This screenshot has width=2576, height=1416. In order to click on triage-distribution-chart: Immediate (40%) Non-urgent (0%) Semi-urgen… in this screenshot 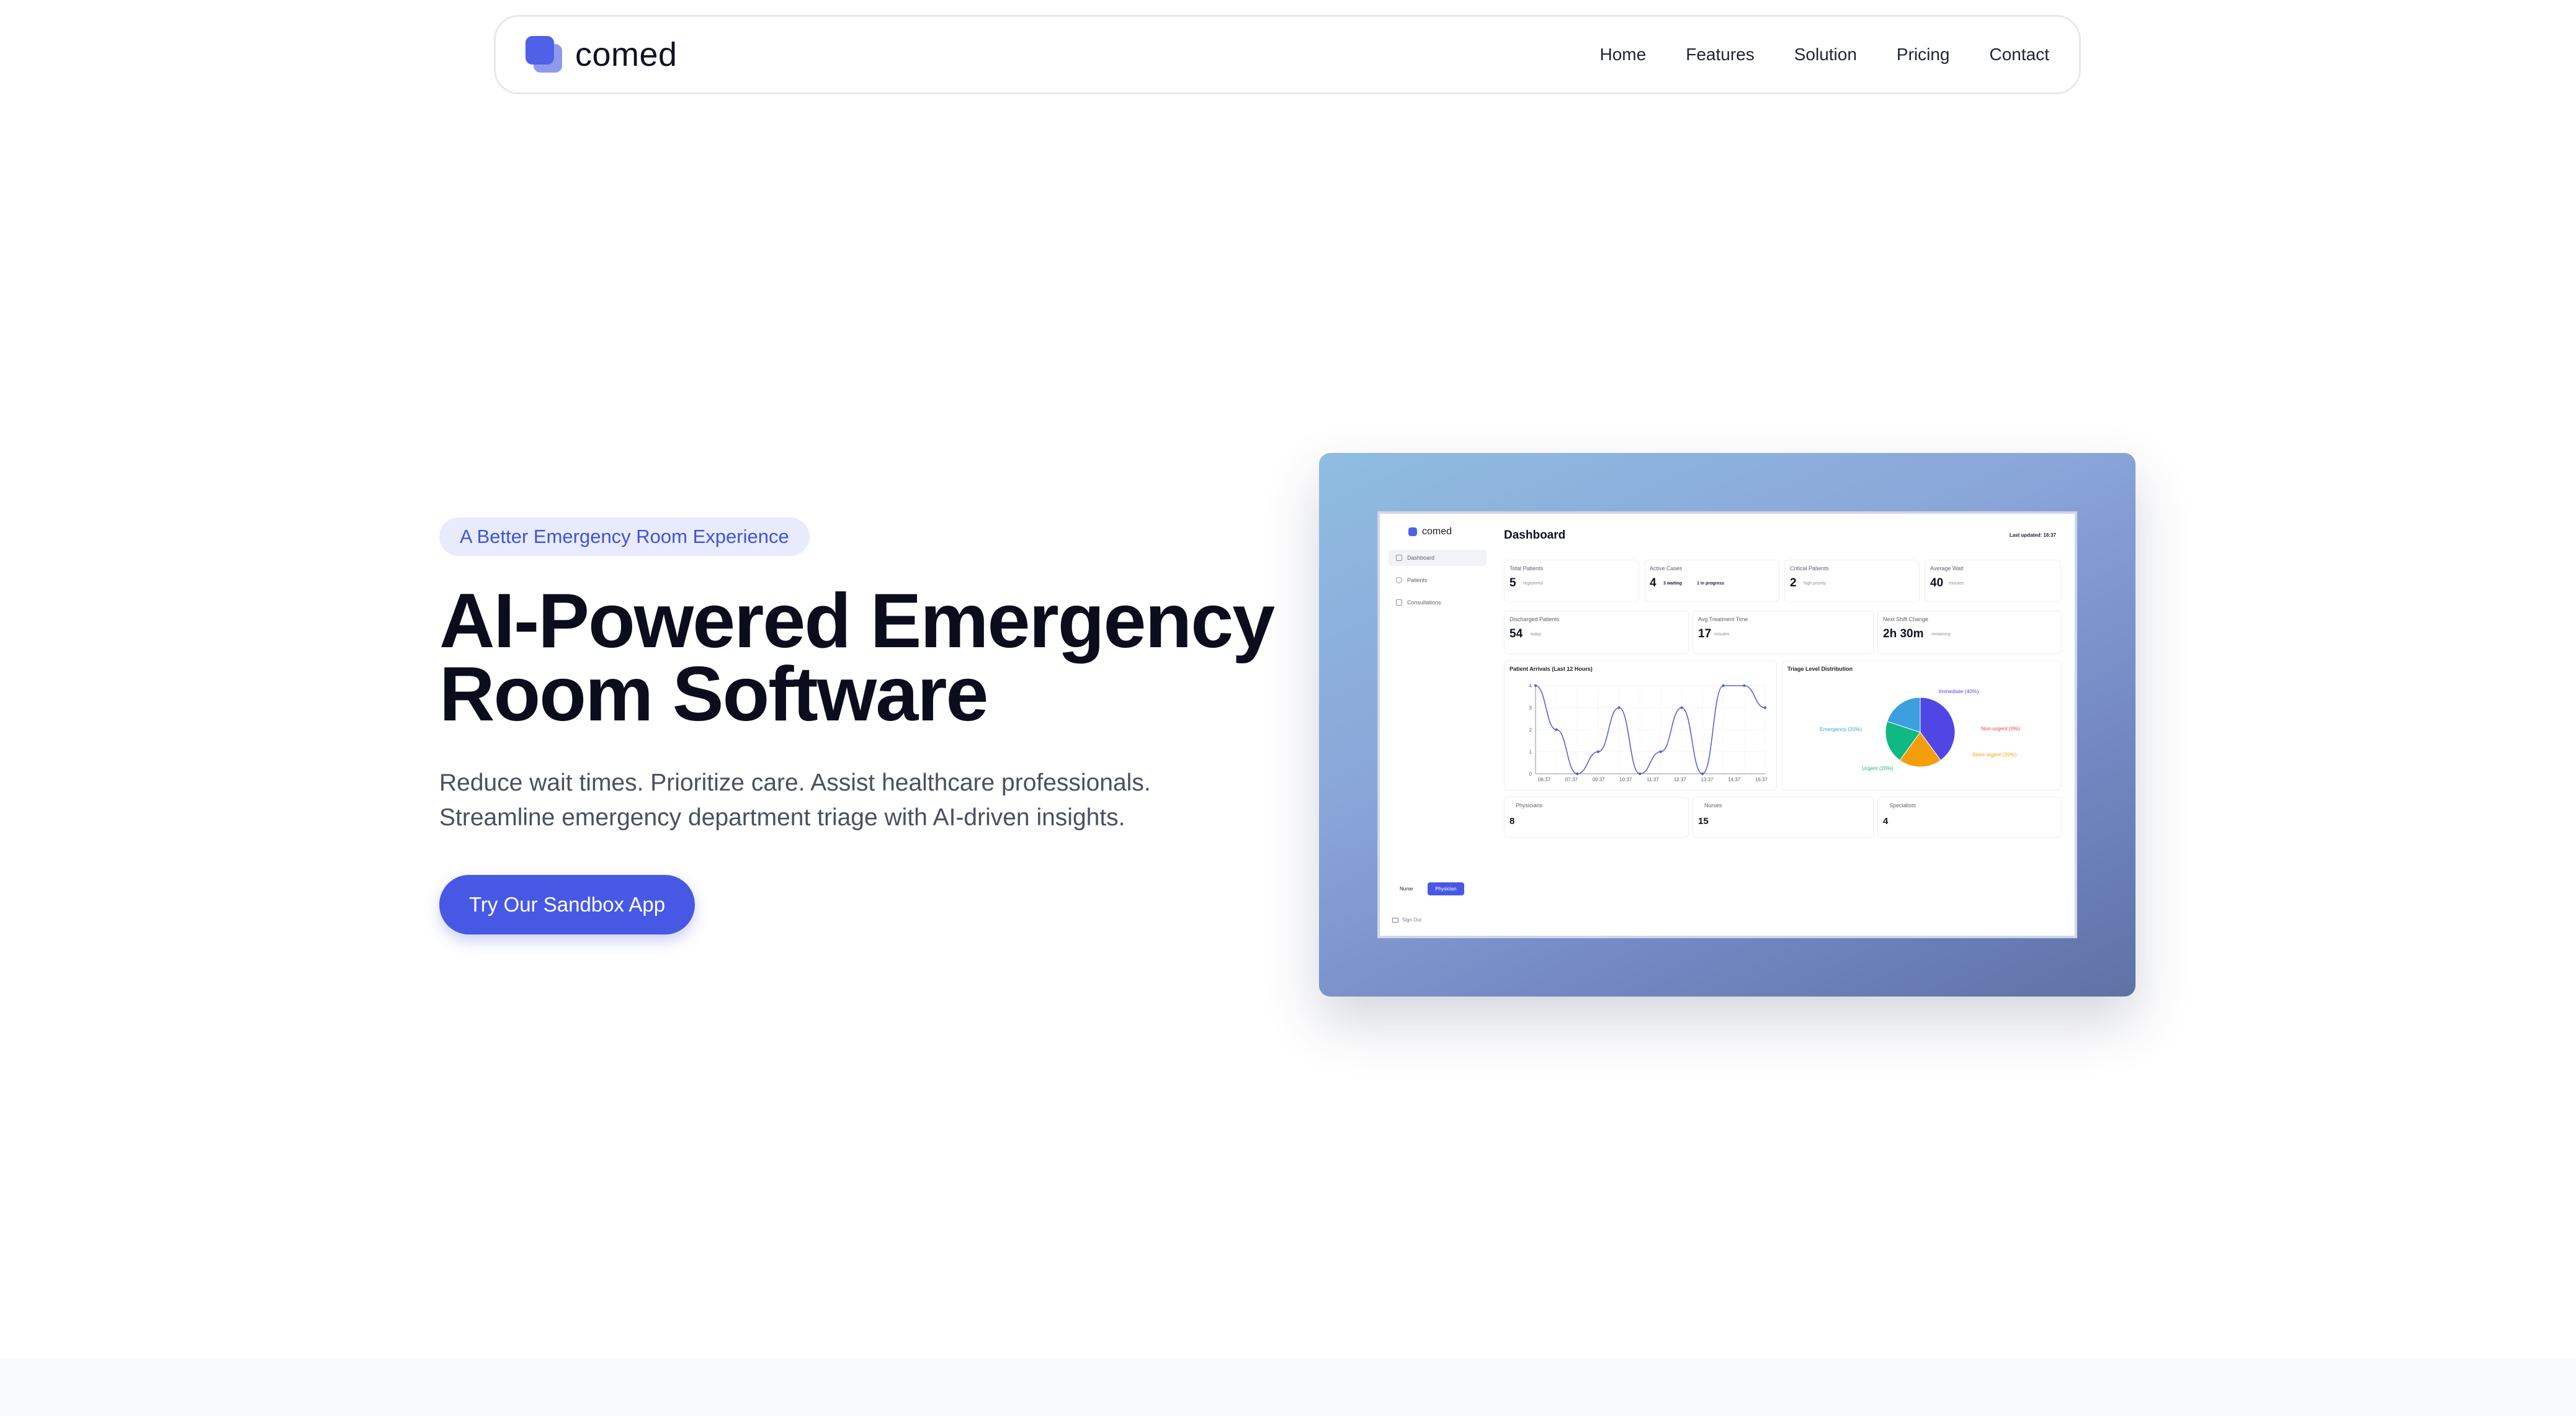, I will do `click(1920, 729)`.